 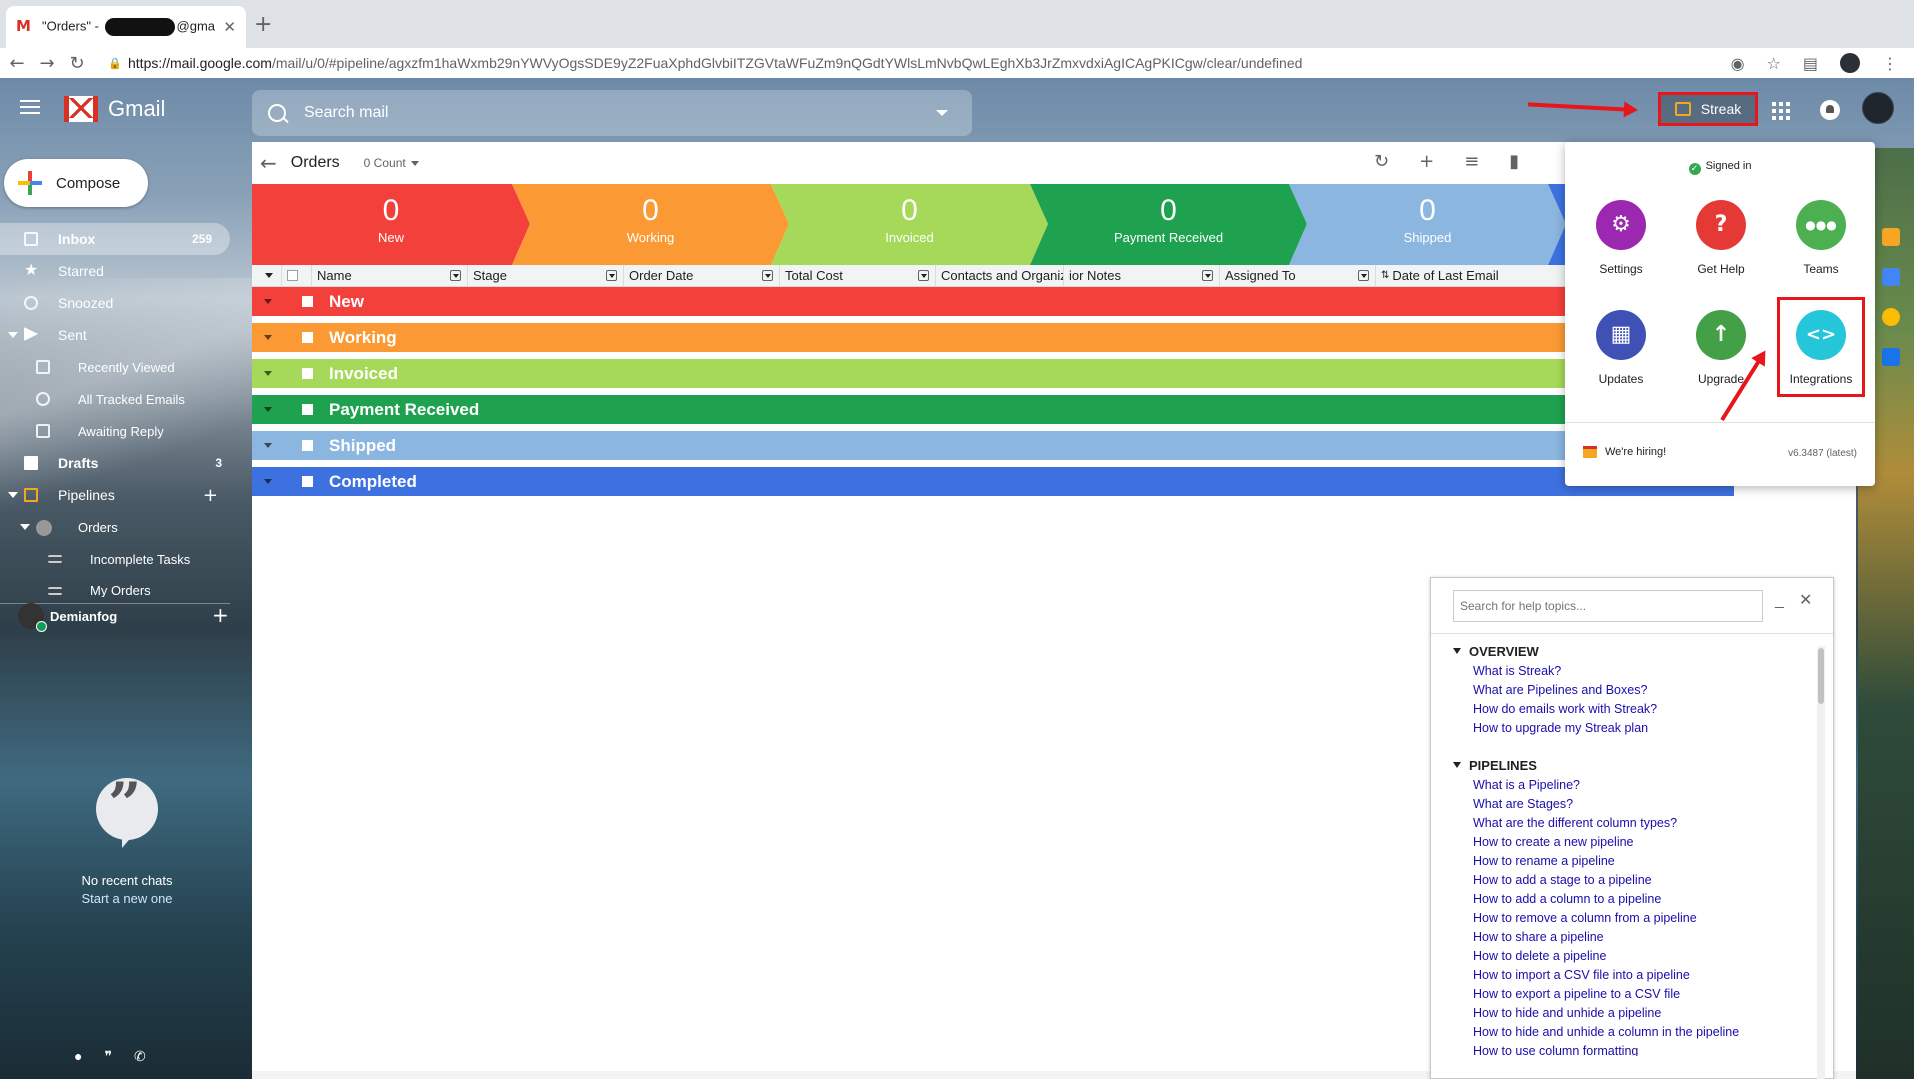 What do you see at coordinates (263, 24) in the screenshot?
I see `new-tab-button: +` at bounding box center [263, 24].